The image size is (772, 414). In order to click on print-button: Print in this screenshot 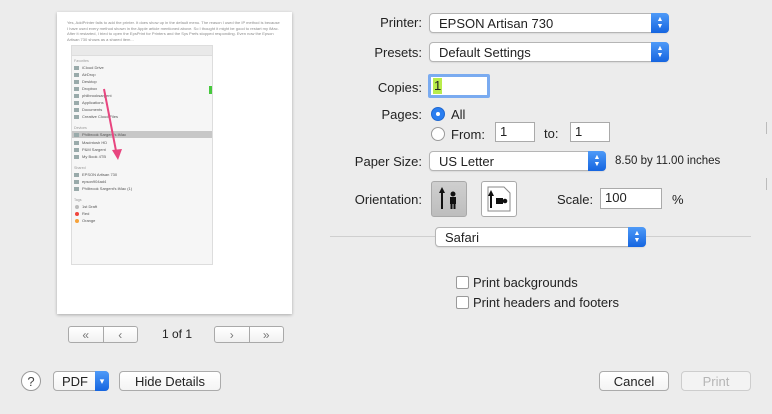, I will do `click(716, 381)`.